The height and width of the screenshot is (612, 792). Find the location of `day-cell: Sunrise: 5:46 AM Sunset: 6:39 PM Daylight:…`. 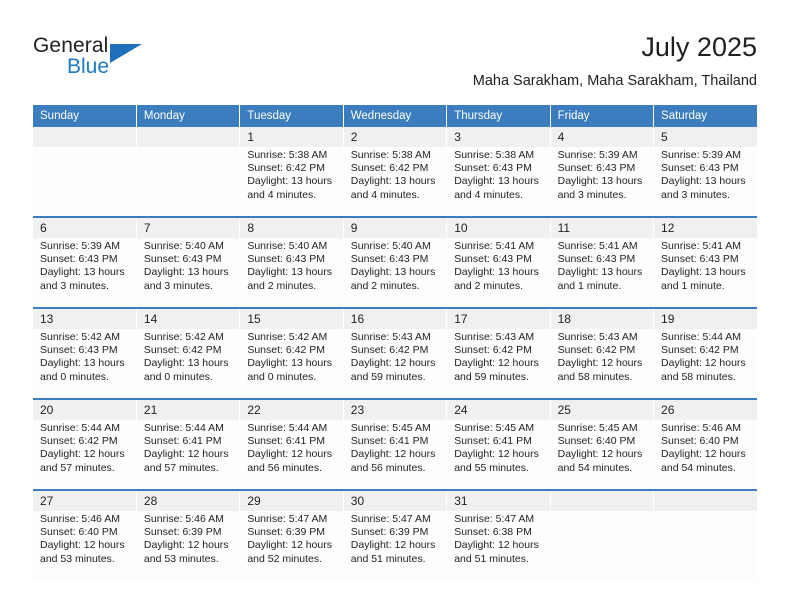

day-cell: Sunrise: 5:46 AM Sunset: 6:39 PM Daylight:… is located at coordinates (188, 545).